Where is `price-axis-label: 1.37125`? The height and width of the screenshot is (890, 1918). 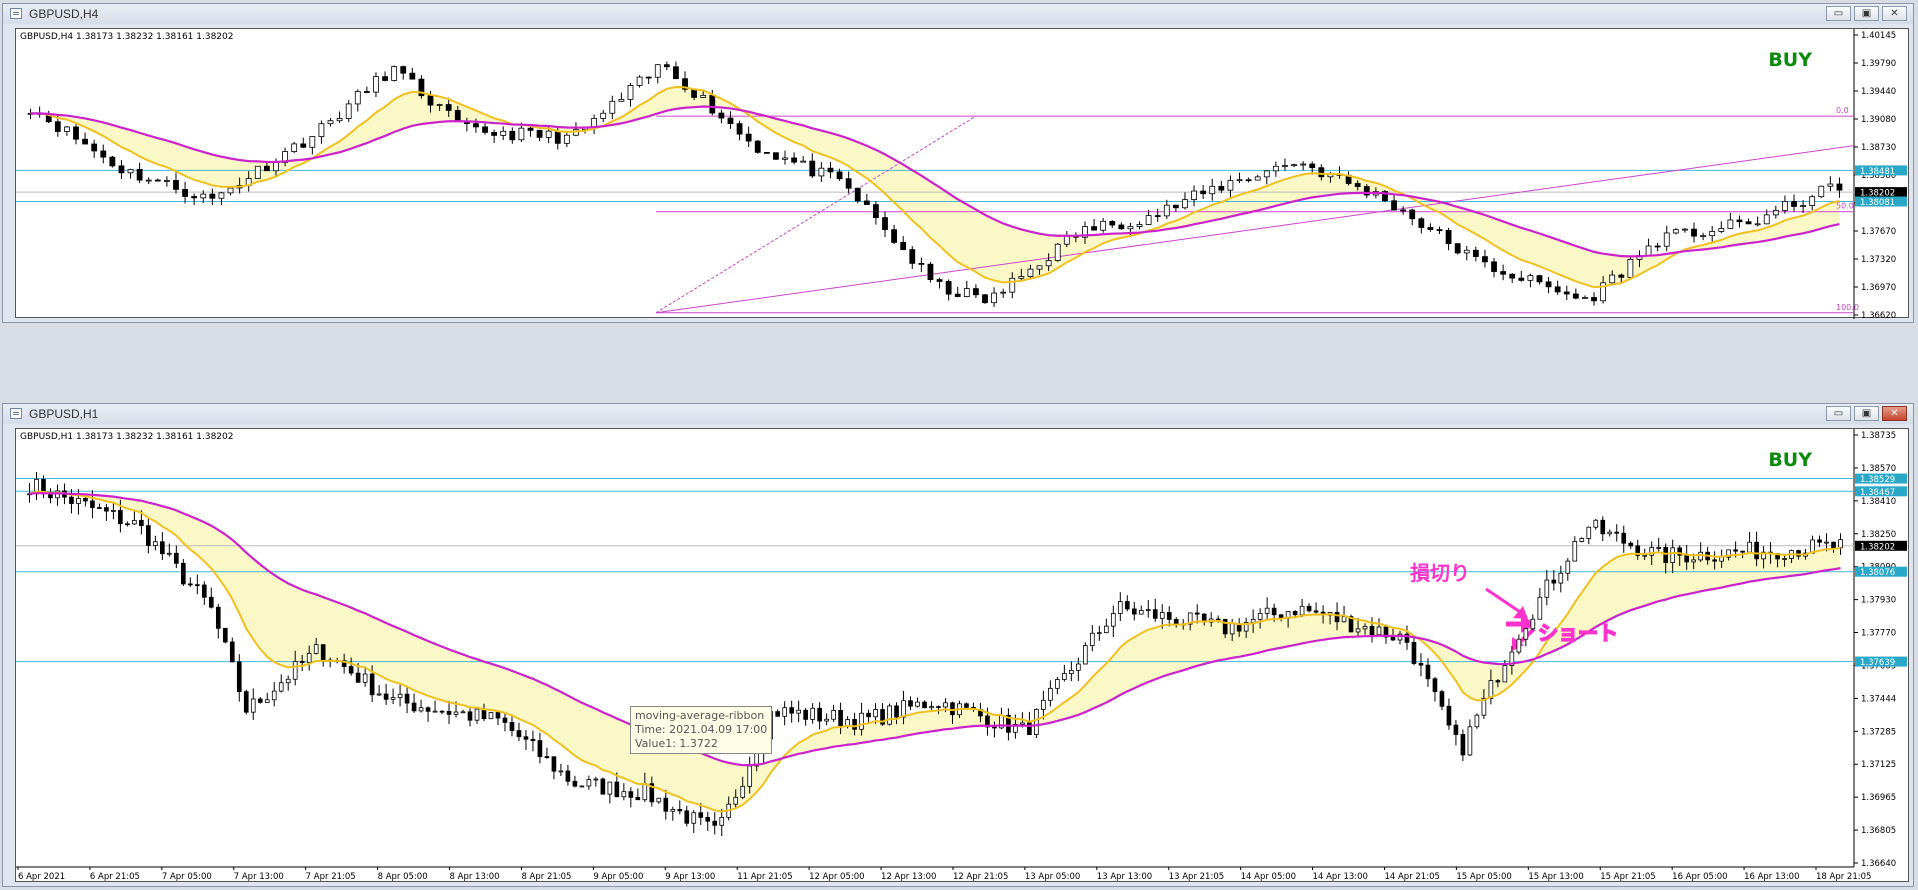
price-axis-label: 1.37125 is located at coordinates (1878, 765).